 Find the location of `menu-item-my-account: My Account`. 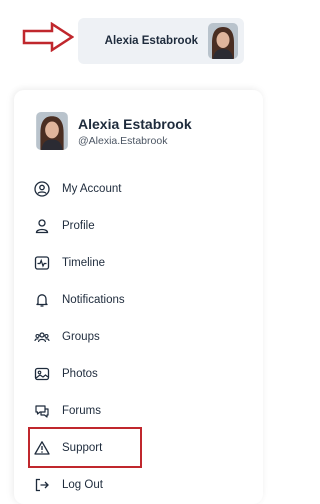

menu-item-my-account: My Account is located at coordinates (140, 188).